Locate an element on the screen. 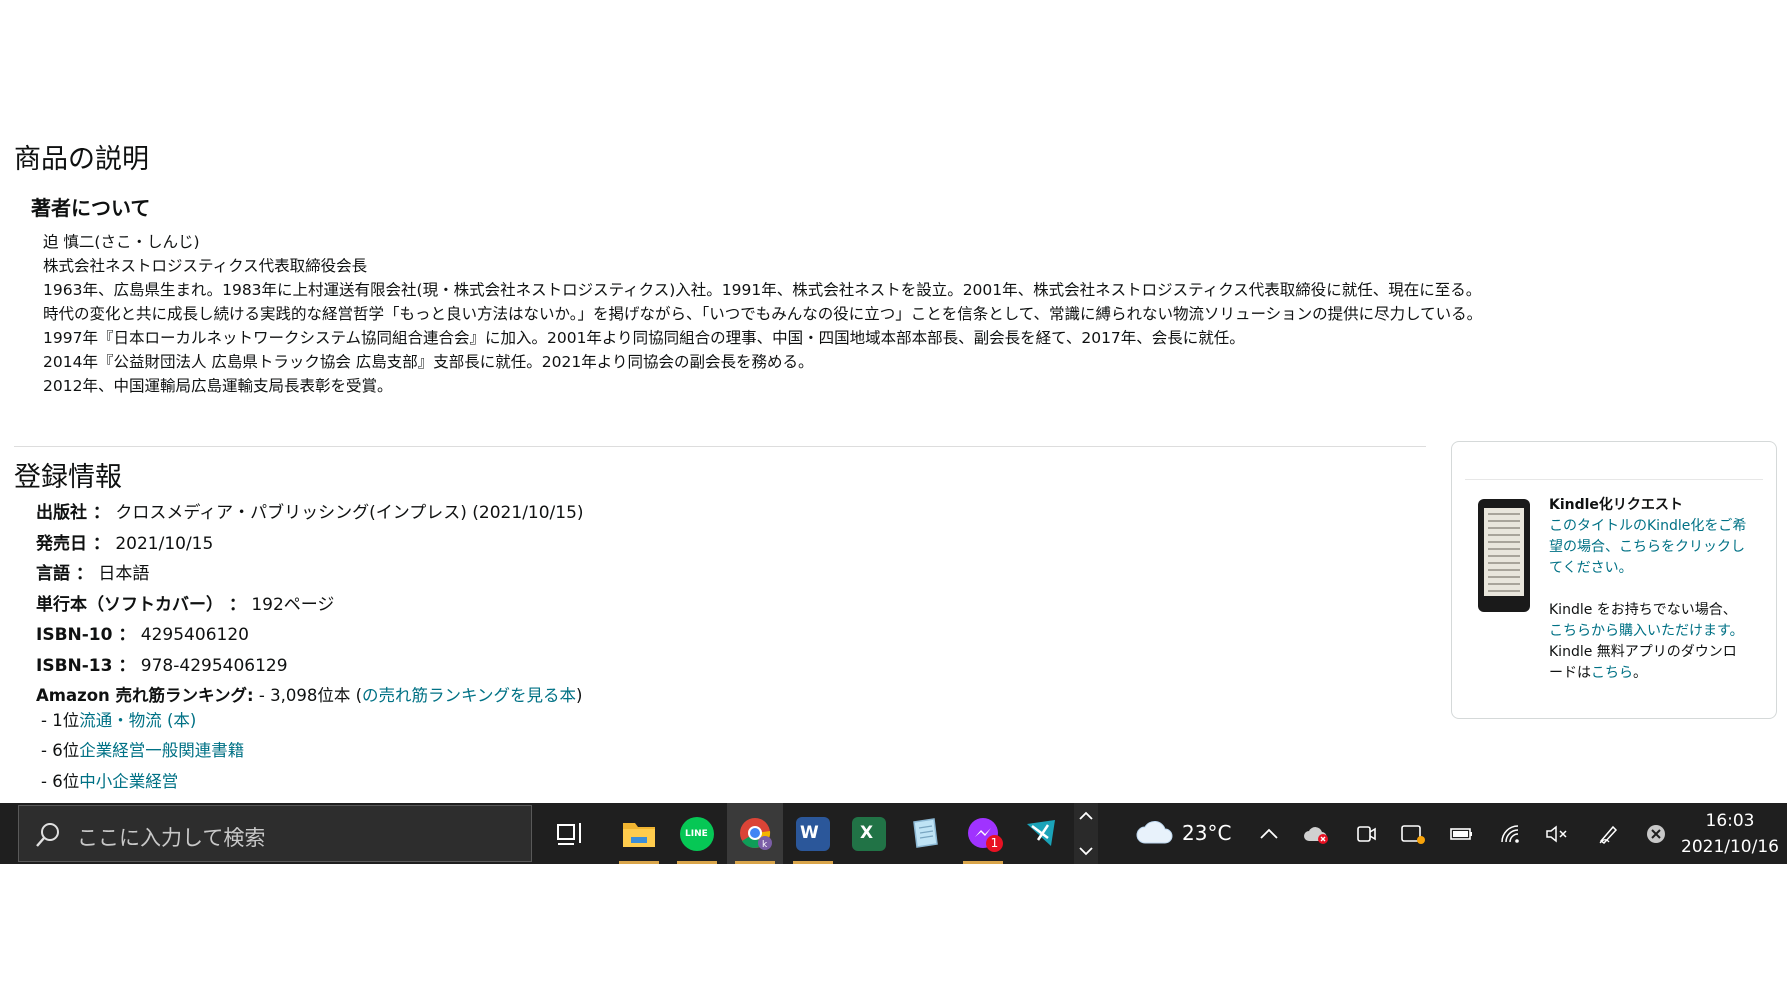 The width and height of the screenshot is (1787, 1005). category-link-business-management: 企業経営一般関連書籍 is located at coordinates (161, 750).